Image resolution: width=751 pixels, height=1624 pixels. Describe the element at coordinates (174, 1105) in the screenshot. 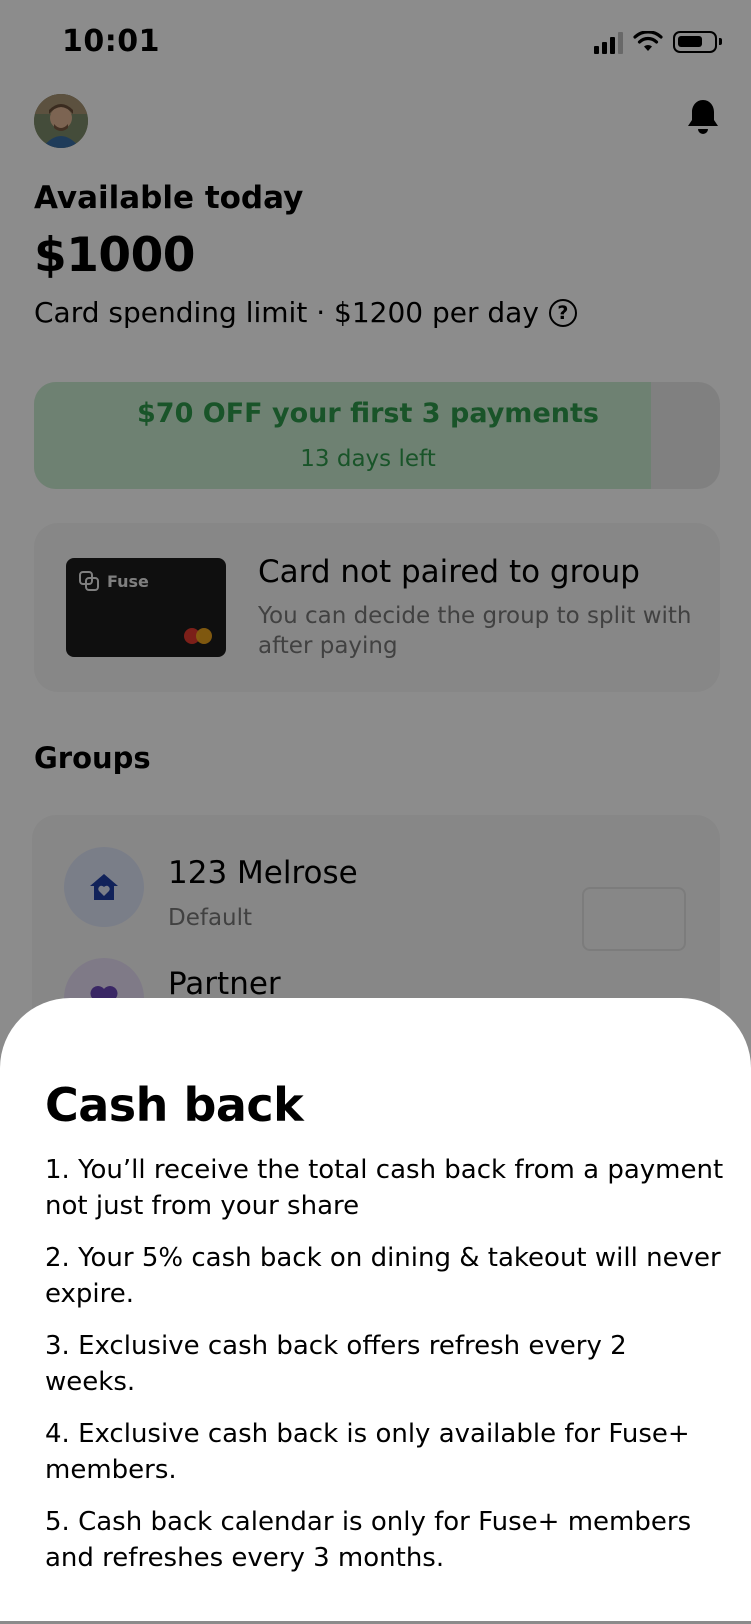

I see `sheet-title: Cash back` at that location.